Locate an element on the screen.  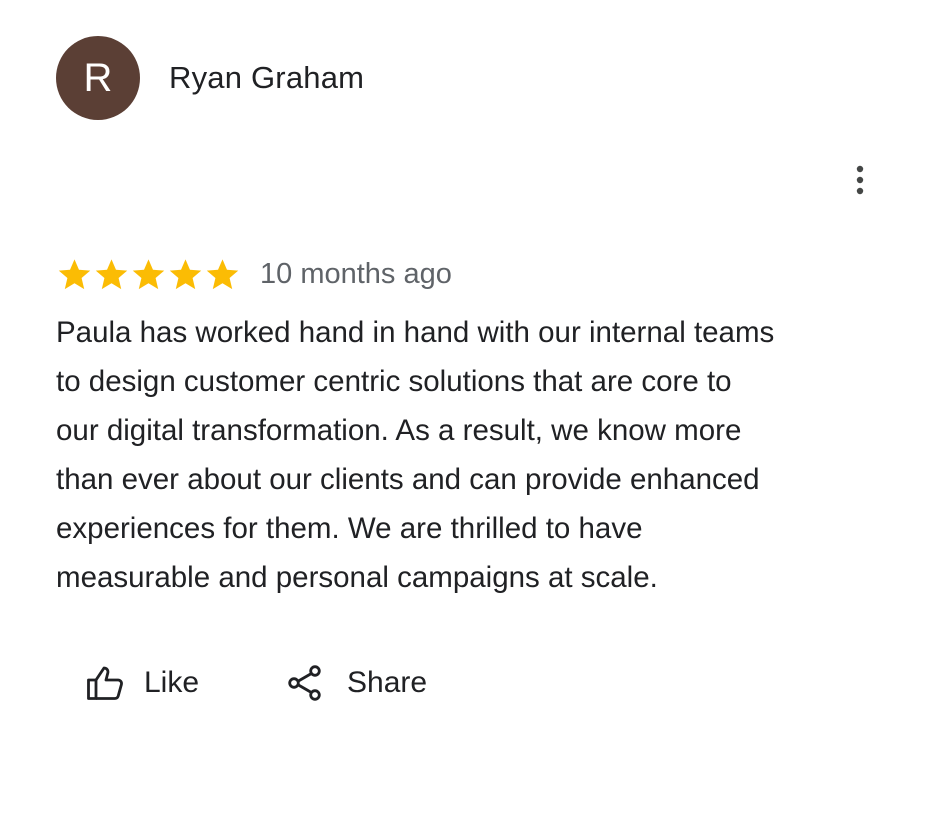
thumb-up-icon is located at coordinates (105, 683).